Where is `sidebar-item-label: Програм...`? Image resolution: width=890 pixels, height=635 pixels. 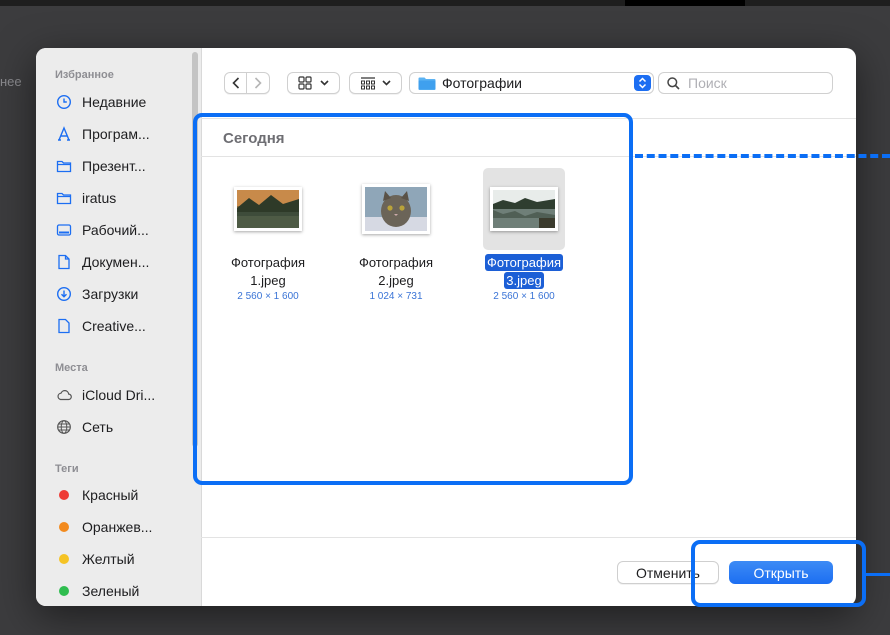 sidebar-item-label: Програм... is located at coordinates (116, 134).